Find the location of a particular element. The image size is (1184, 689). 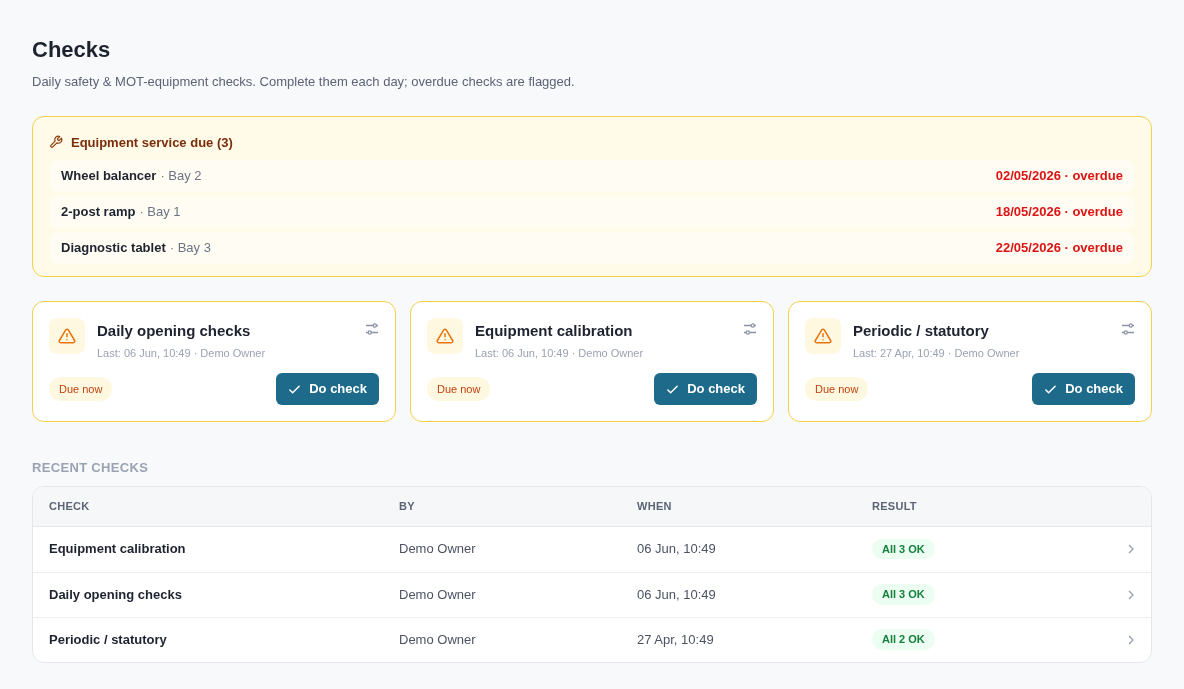

equipment-name: Wheel balancer is located at coordinates (109, 176).